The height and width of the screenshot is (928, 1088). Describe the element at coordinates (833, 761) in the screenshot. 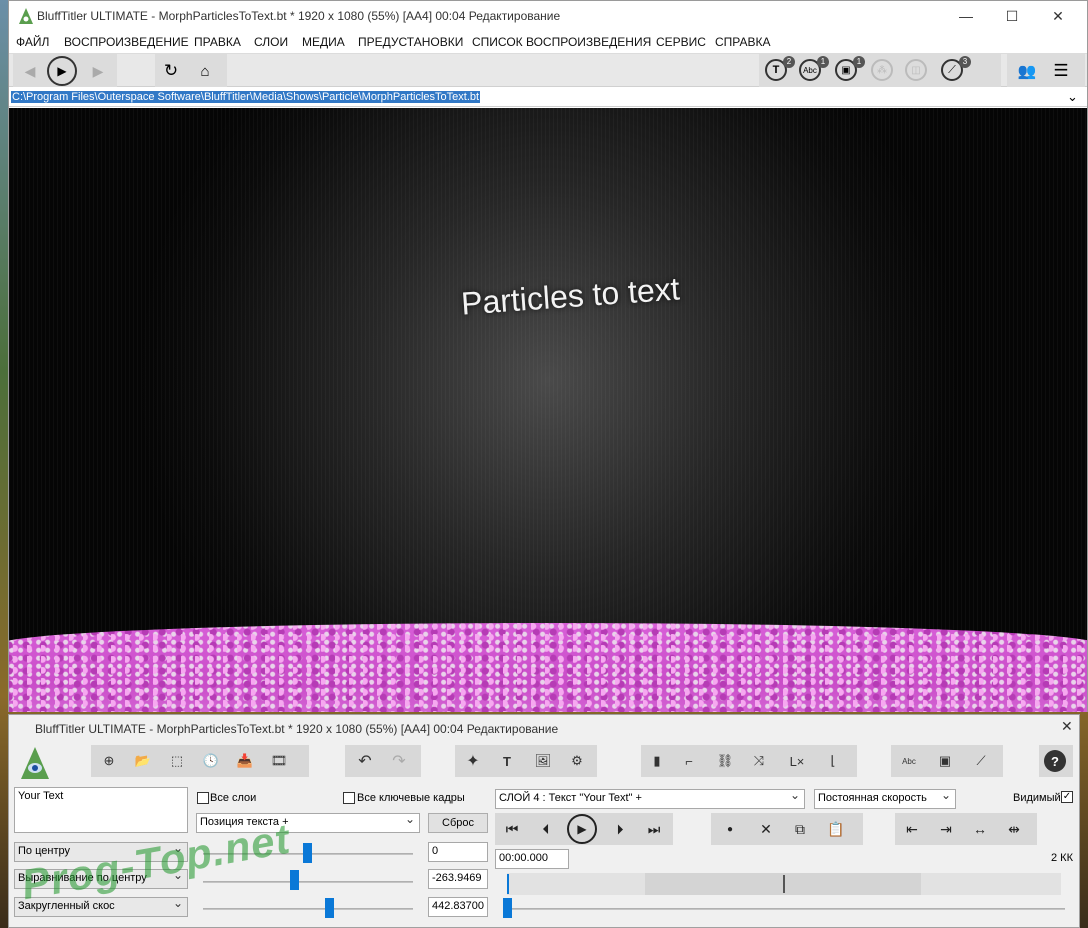

I see `corner-icon: ⌊` at that location.